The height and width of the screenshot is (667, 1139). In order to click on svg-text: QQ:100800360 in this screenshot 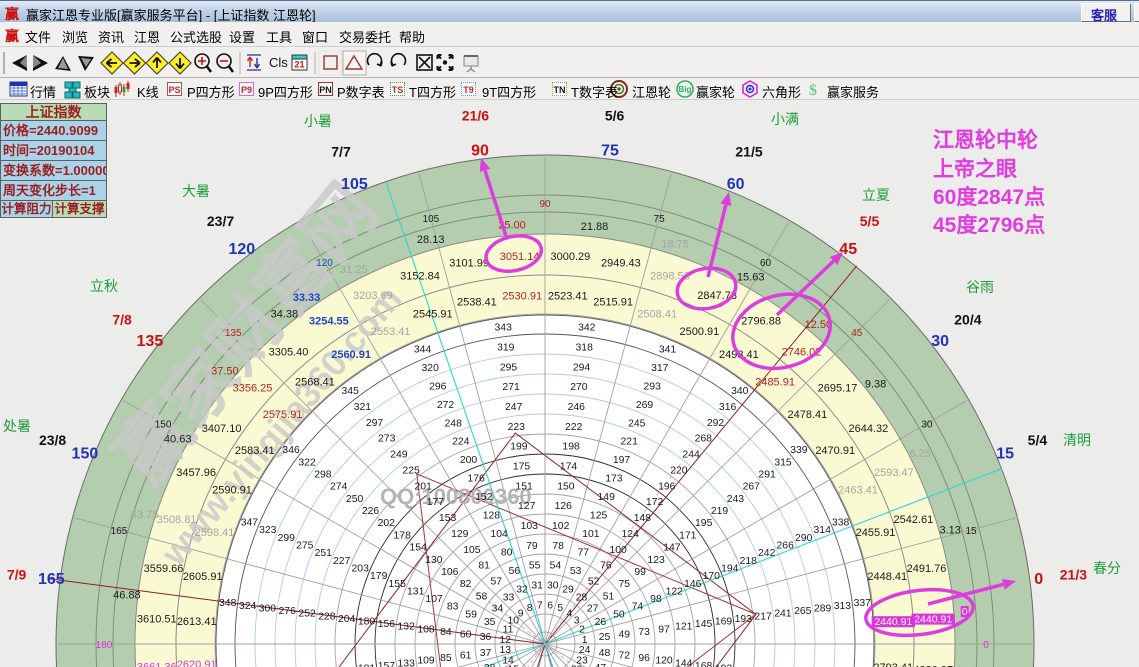, I will do `click(456, 496)`.